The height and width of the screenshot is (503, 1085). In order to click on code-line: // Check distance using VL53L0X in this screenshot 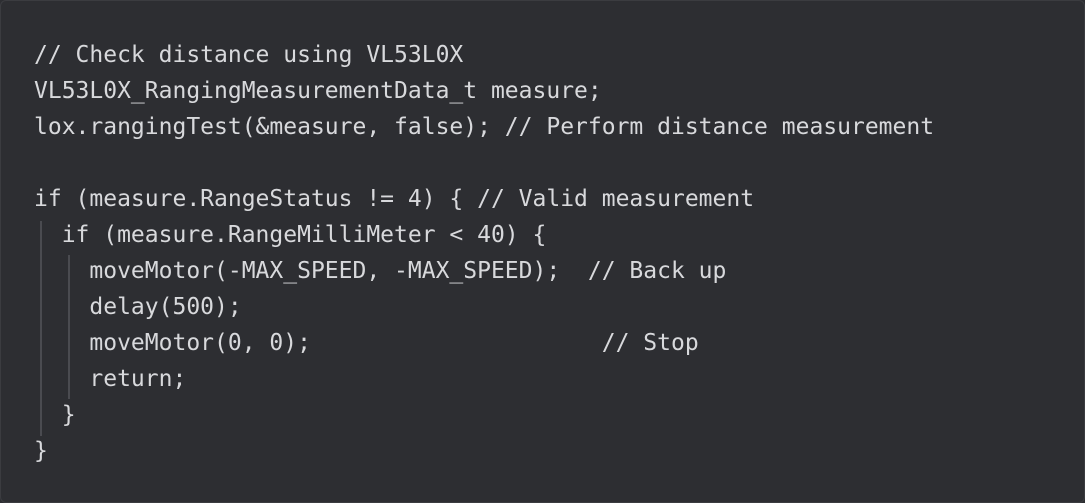, I will do `click(249, 55)`.